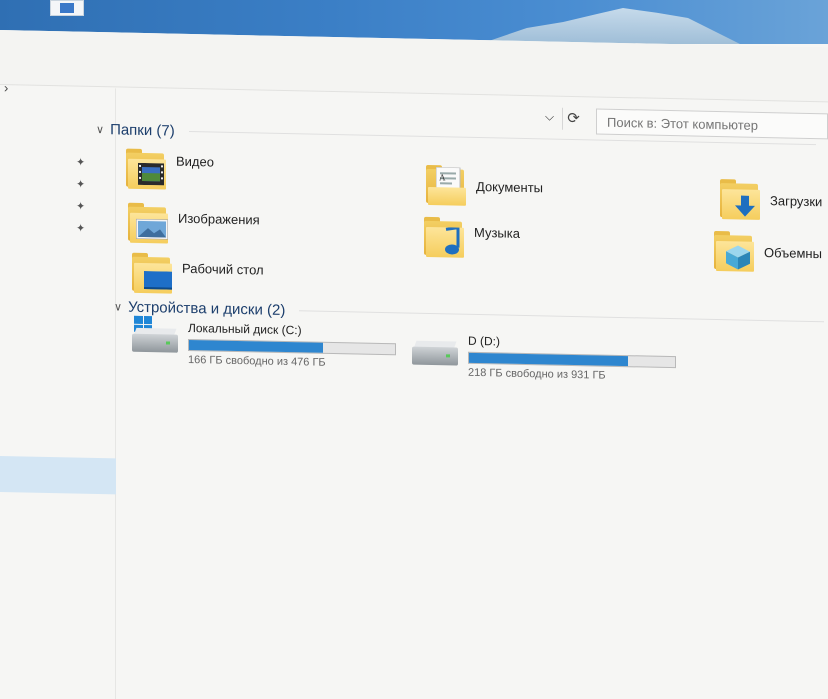 The width and height of the screenshot is (828, 699). I want to click on pictures-folder-icon, so click(148, 223).